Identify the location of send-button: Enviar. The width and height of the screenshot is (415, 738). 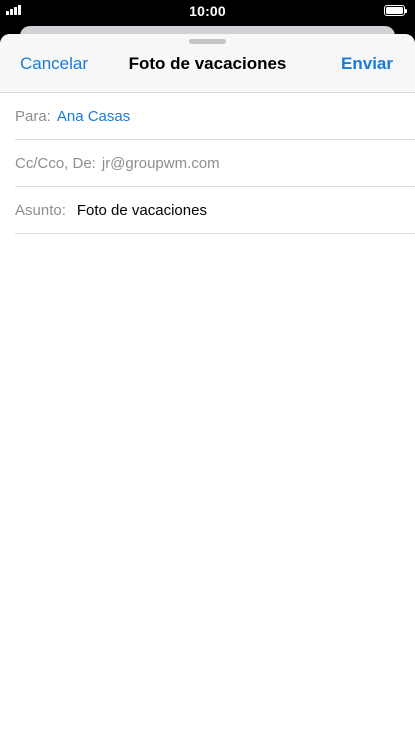
(367, 64).